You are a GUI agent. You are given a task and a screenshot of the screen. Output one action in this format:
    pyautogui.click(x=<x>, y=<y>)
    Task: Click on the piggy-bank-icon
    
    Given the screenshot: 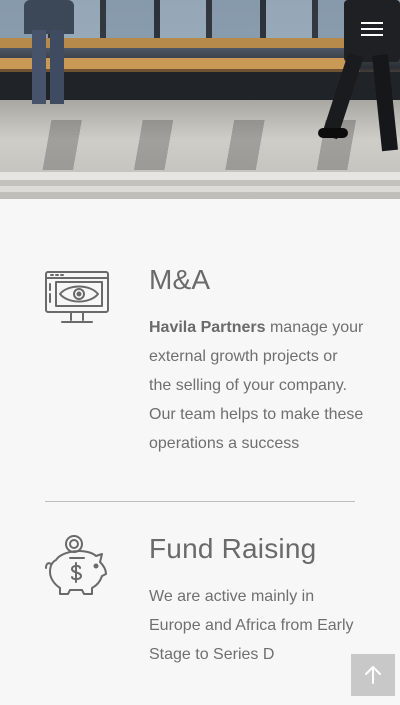 What is the action you would take?
    pyautogui.click(x=77, y=568)
    